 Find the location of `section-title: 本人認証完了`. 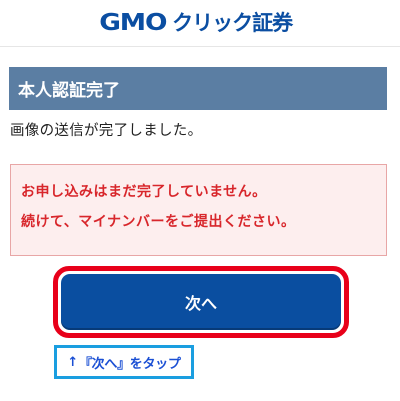

section-title: 本人認証完了 is located at coordinates (198, 88).